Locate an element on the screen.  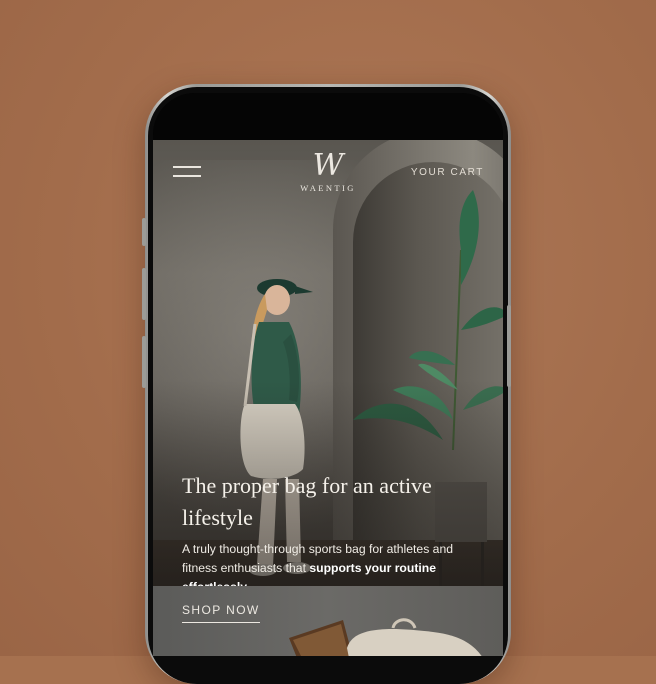
cart-link: YOUR CART is located at coordinates (447, 172).